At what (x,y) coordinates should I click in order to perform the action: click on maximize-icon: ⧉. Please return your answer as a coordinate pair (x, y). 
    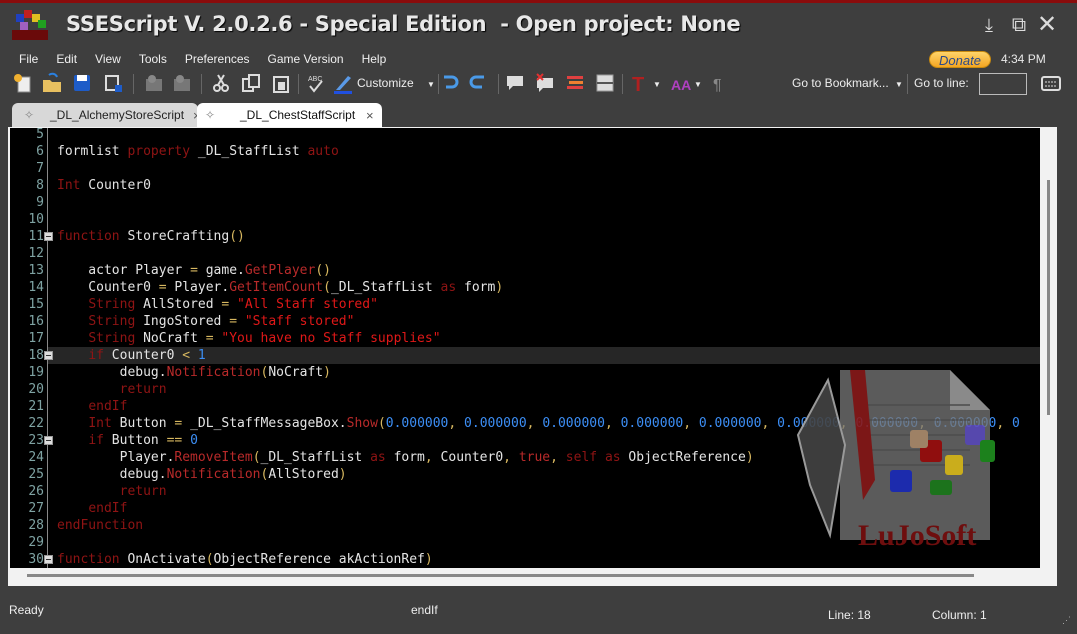
    Looking at the image, I should click on (1019, 25).